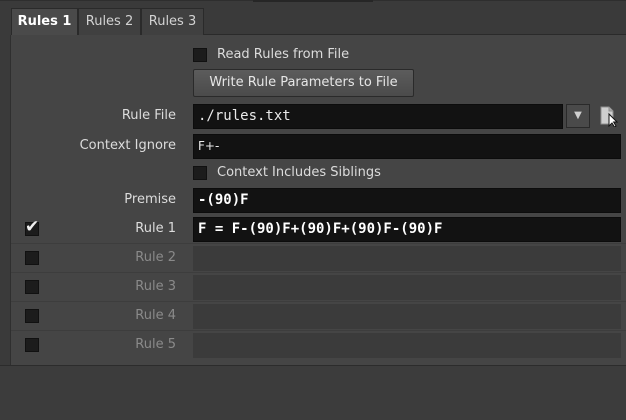 Image resolution: width=626 pixels, height=420 pixels. Describe the element at coordinates (407, 200) in the screenshot. I see `premise-input: -(90)F` at that location.